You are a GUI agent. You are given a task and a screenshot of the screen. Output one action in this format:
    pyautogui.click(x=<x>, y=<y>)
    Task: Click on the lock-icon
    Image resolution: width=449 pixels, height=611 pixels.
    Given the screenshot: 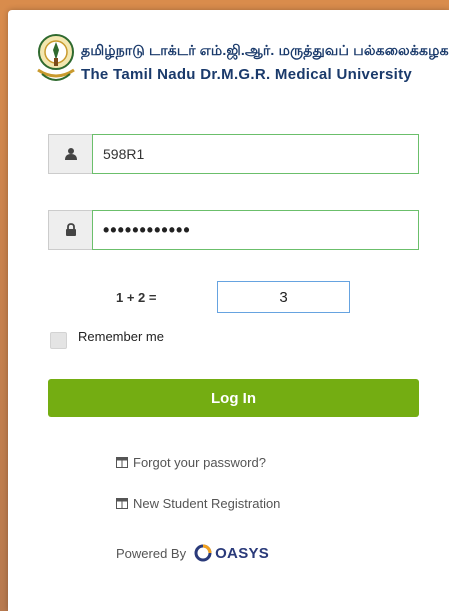 What is the action you would take?
    pyautogui.click(x=70, y=230)
    